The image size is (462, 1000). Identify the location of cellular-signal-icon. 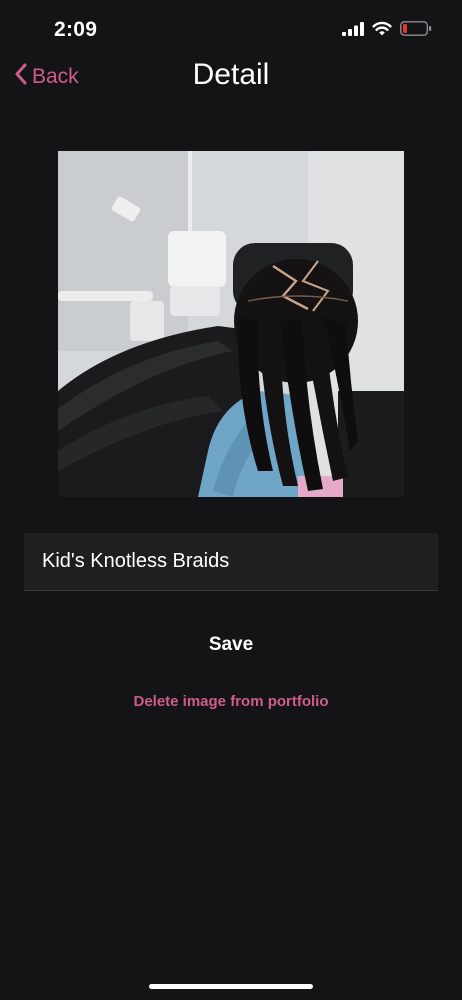
(353, 31).